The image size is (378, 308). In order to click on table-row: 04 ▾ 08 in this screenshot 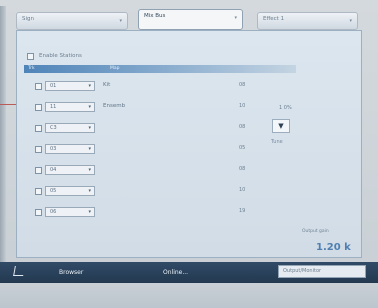, I will do `click(142, 171)`.